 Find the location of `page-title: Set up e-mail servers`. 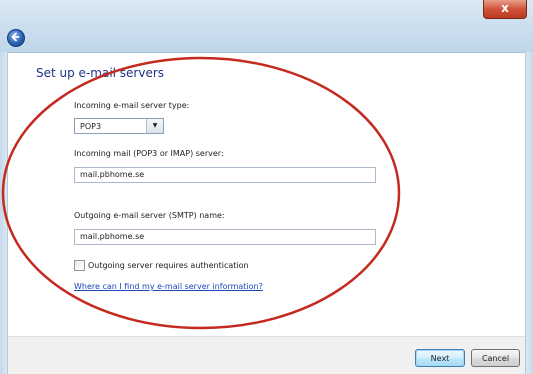

page-title: Set up e-mail servers is located at coordinates (100, 73).